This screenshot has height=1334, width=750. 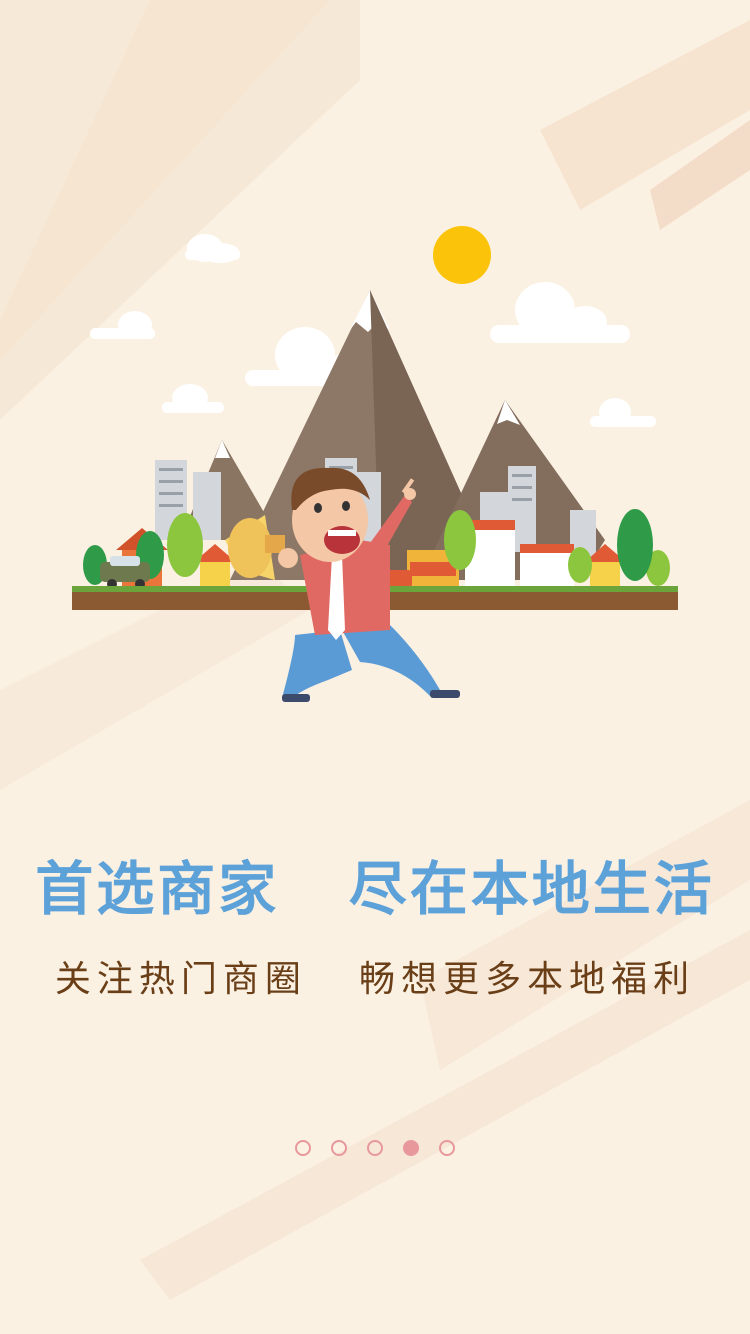 I want to click on sun-icon, so click(x=462, y=255).